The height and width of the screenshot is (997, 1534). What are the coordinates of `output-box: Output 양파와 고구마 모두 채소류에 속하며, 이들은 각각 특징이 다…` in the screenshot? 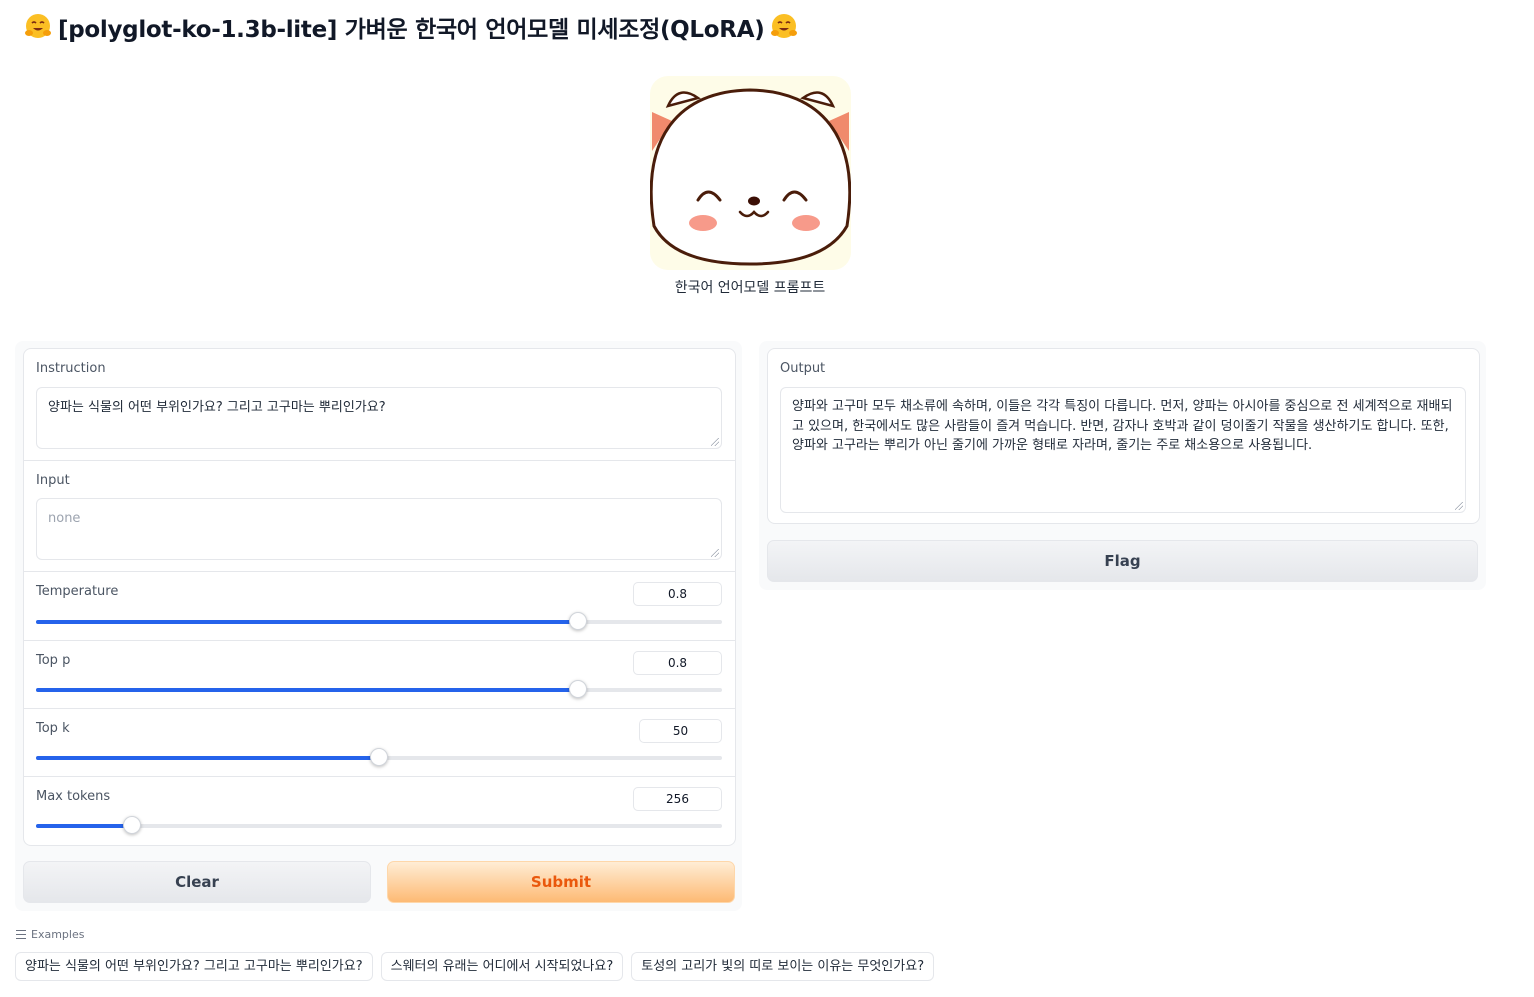 It's located at (1123, 436).